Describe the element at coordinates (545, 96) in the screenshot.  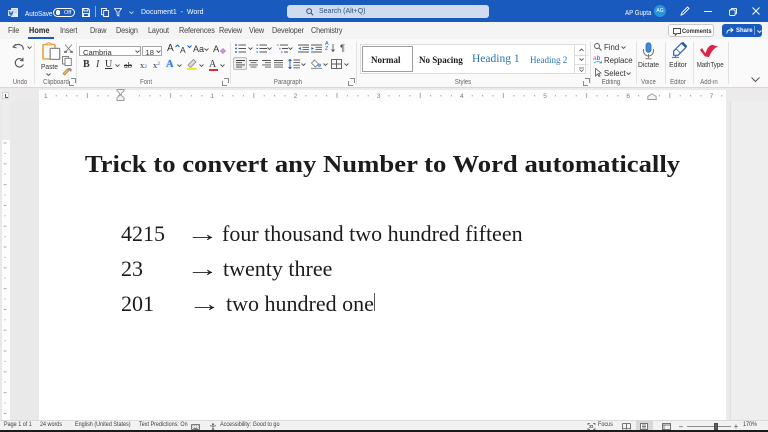
I see `svg-text: 5` at that location.